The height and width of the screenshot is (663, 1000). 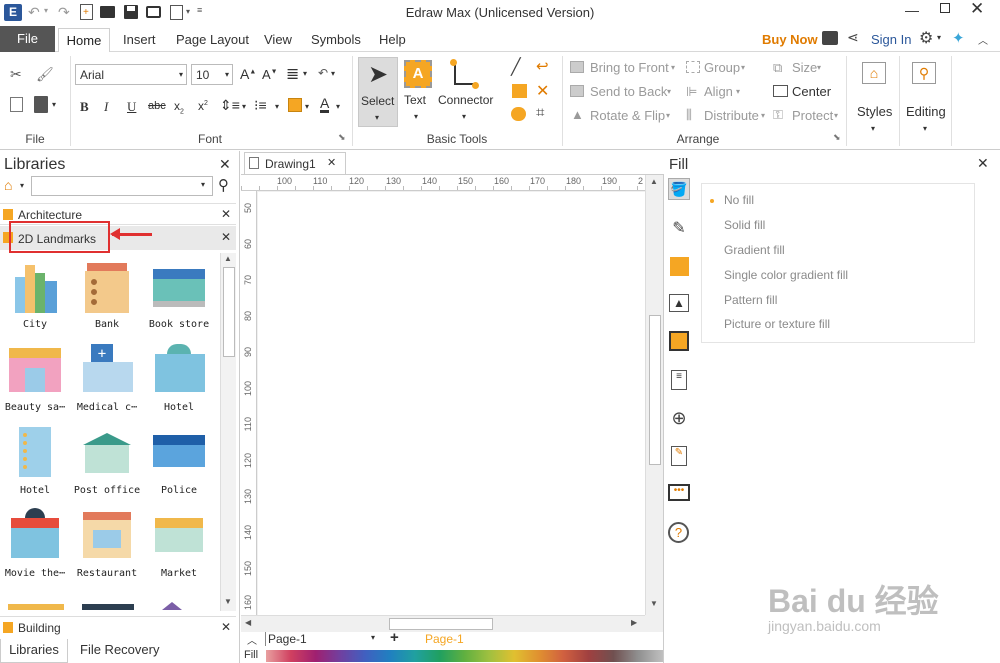 I want to click on group-icon, so click(x=693, y=67).